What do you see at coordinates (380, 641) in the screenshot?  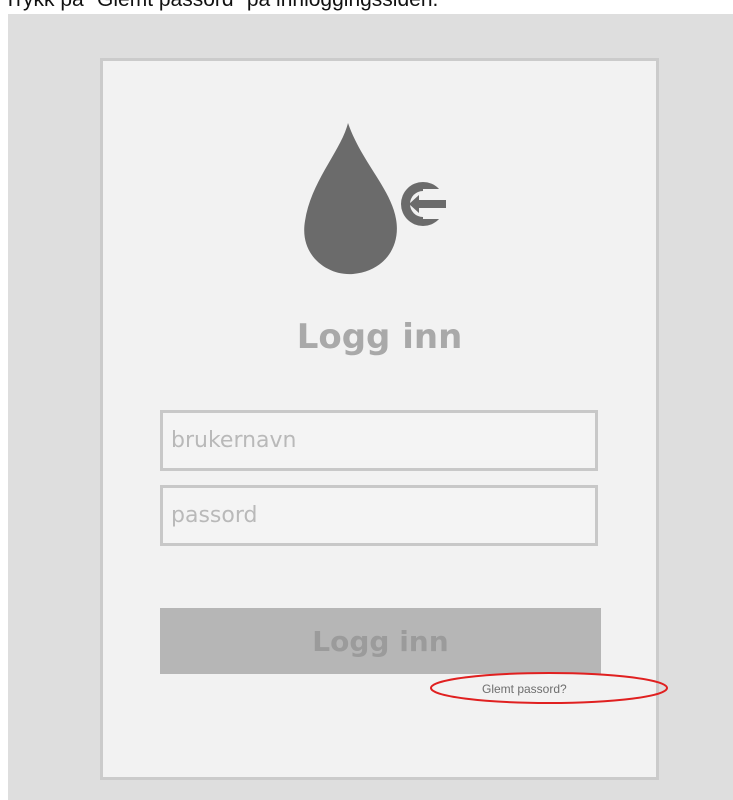 I see `login-button: Logg inn` at bounding box center [380, 641].